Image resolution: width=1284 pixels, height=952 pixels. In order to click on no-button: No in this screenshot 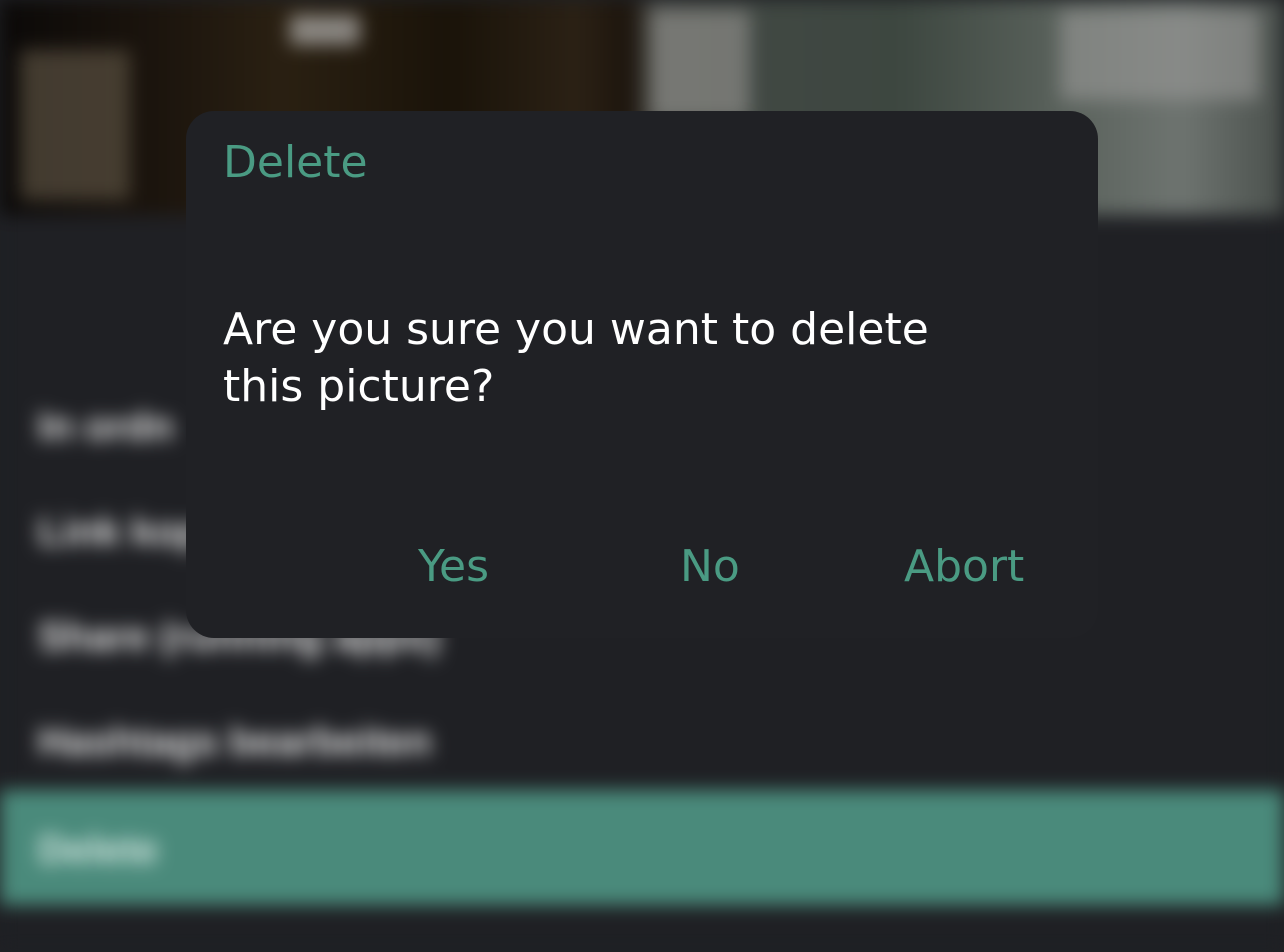, I will do `click(710, 567)`.